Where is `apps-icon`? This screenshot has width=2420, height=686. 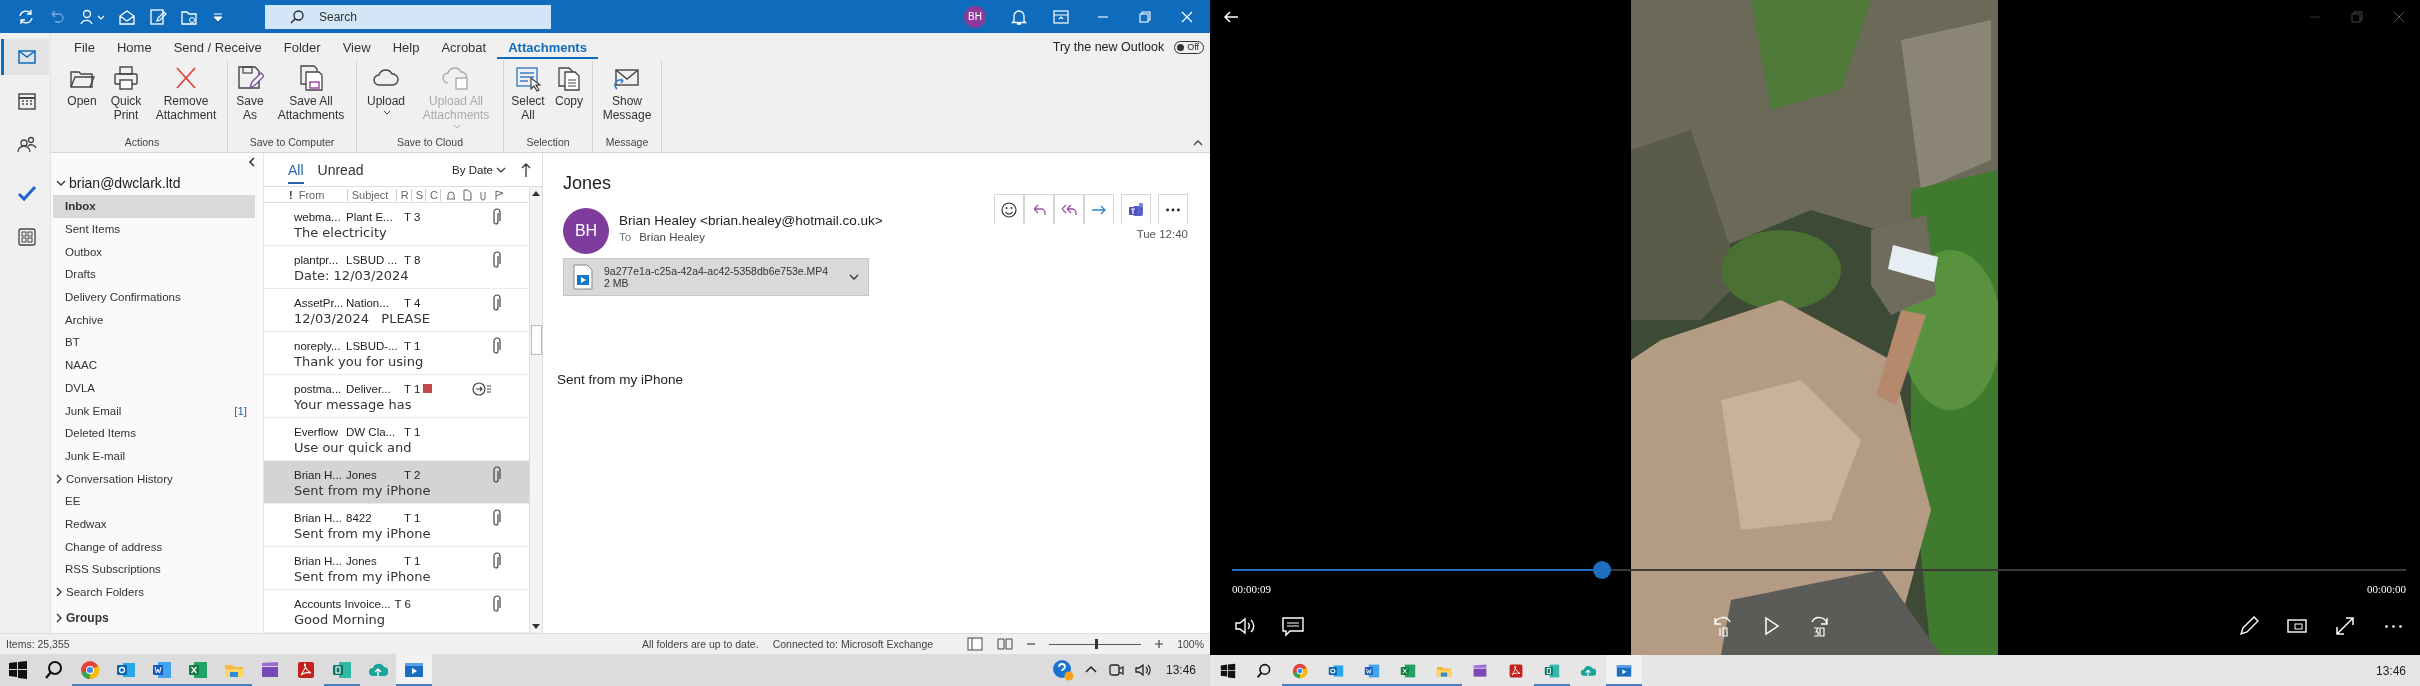 apps-icon is located at coordinates (26, 237).